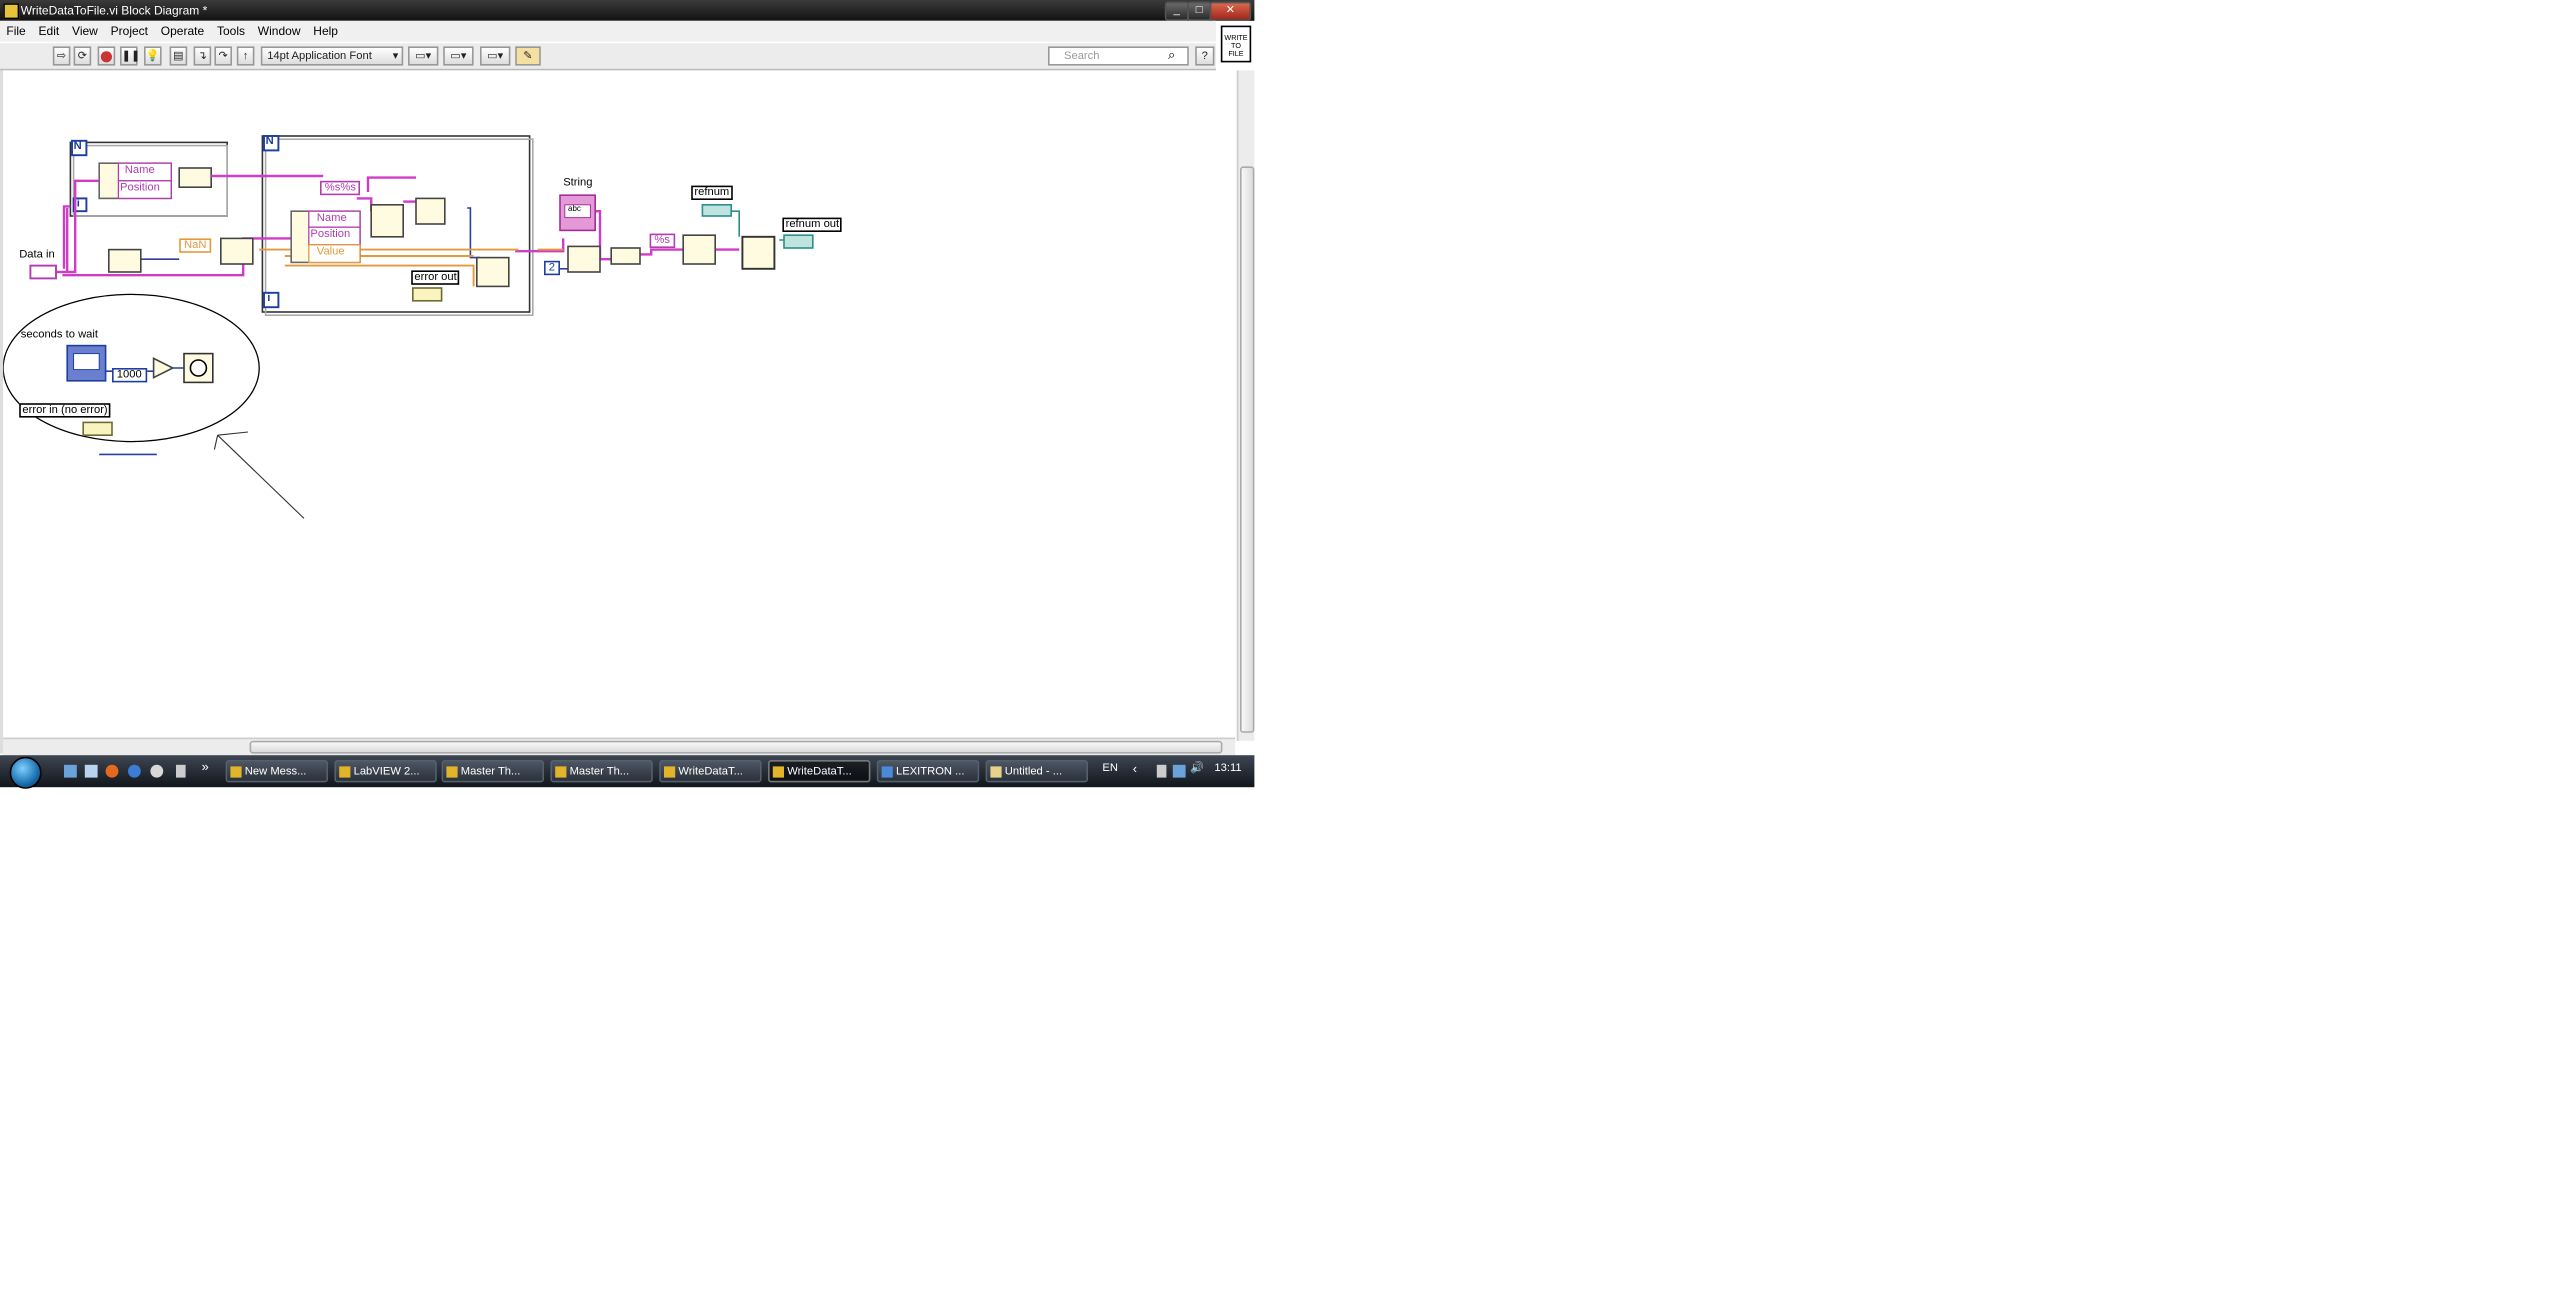 The height and width of the screenshot is (1304, 2560). What do you see at coordinates (736, 747) in the screenshot?
I see `horizontal-scroll-thumb` at bounding box center [736, 747].